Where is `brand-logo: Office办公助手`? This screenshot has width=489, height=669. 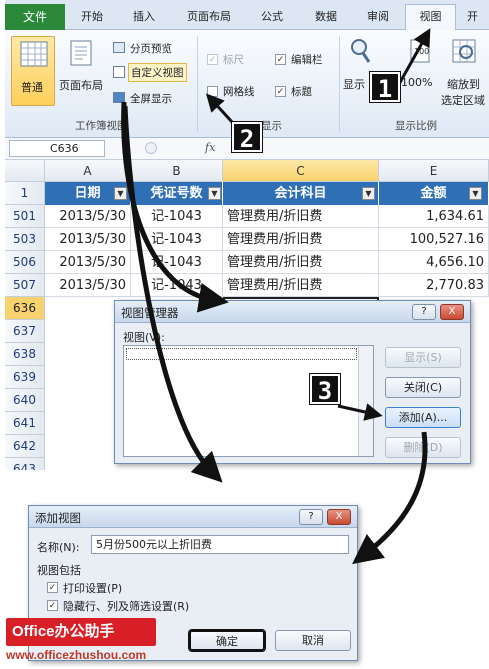
brand-logo: Office办公助手 is located at coordinates (81, 632).